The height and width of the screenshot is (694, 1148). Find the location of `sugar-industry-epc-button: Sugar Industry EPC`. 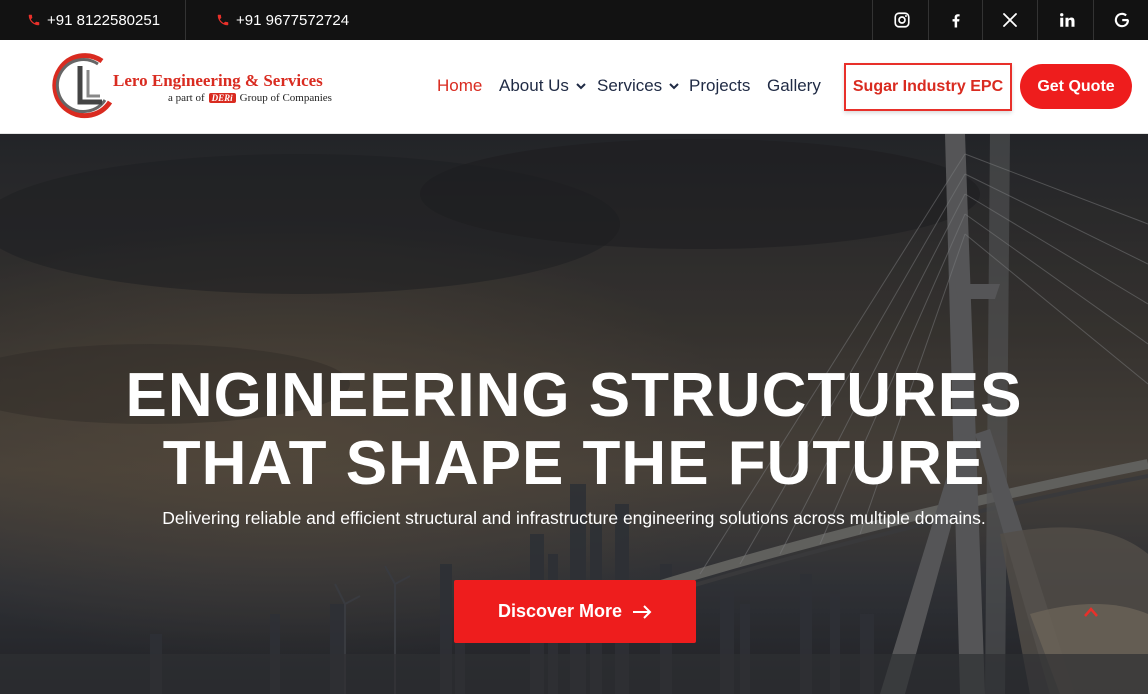

sugar-industry-epc-button: Sugar Industry EPC is located at coordinates (928, 87).